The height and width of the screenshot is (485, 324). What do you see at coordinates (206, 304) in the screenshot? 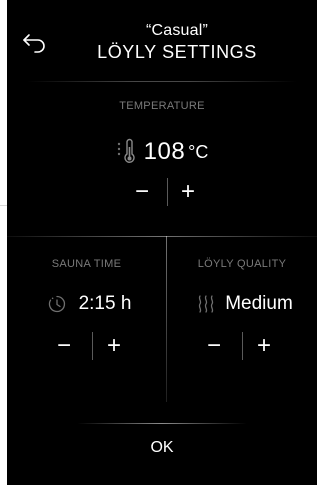
I see `steam-icon` at bounding box center [206, 304].